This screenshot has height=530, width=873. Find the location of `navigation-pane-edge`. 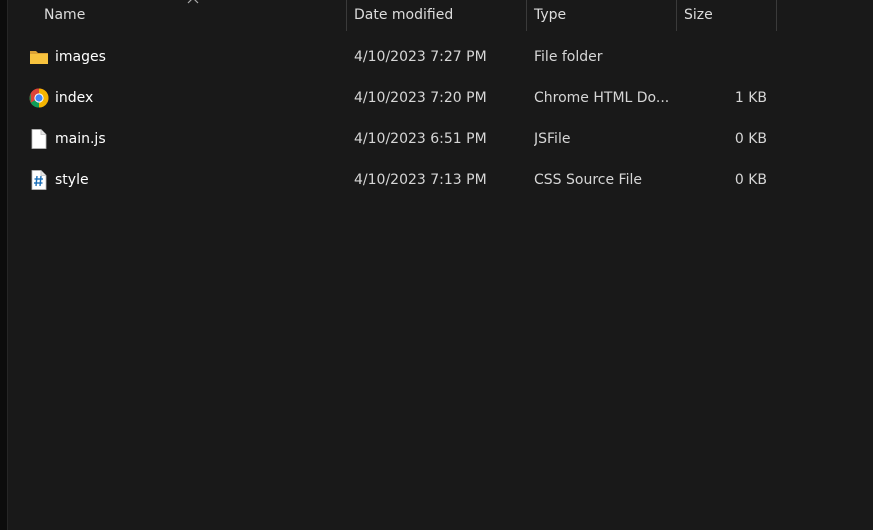

navigation-pane-edge is located at coordinates (4, 265).